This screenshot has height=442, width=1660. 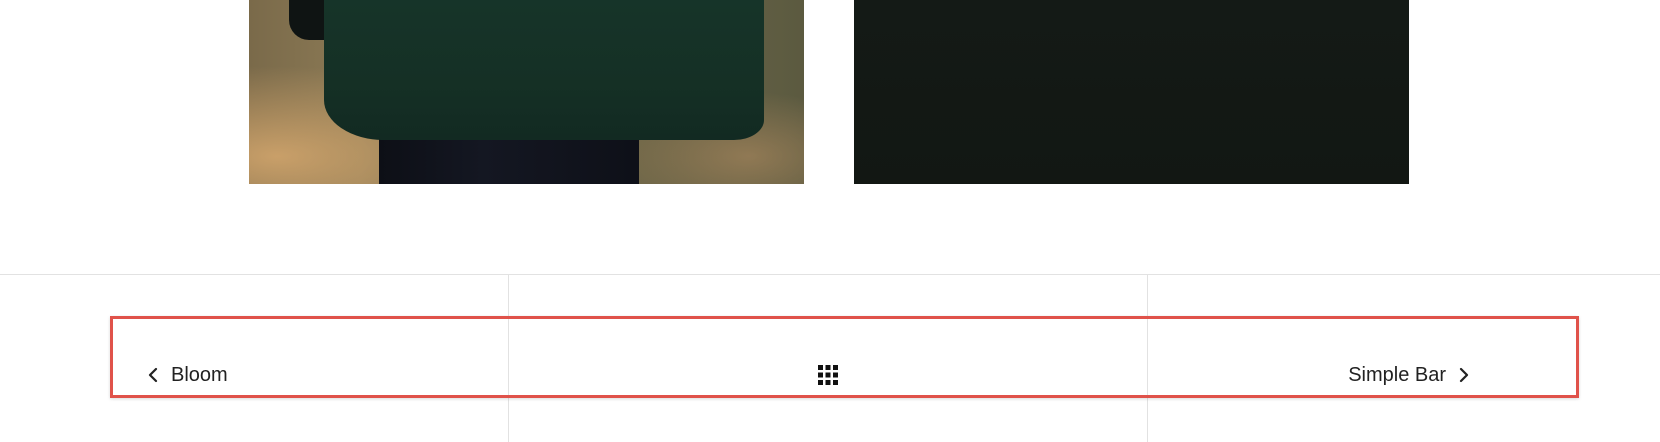 I want to click on gallery-image-left, so click(x=526, y=92).